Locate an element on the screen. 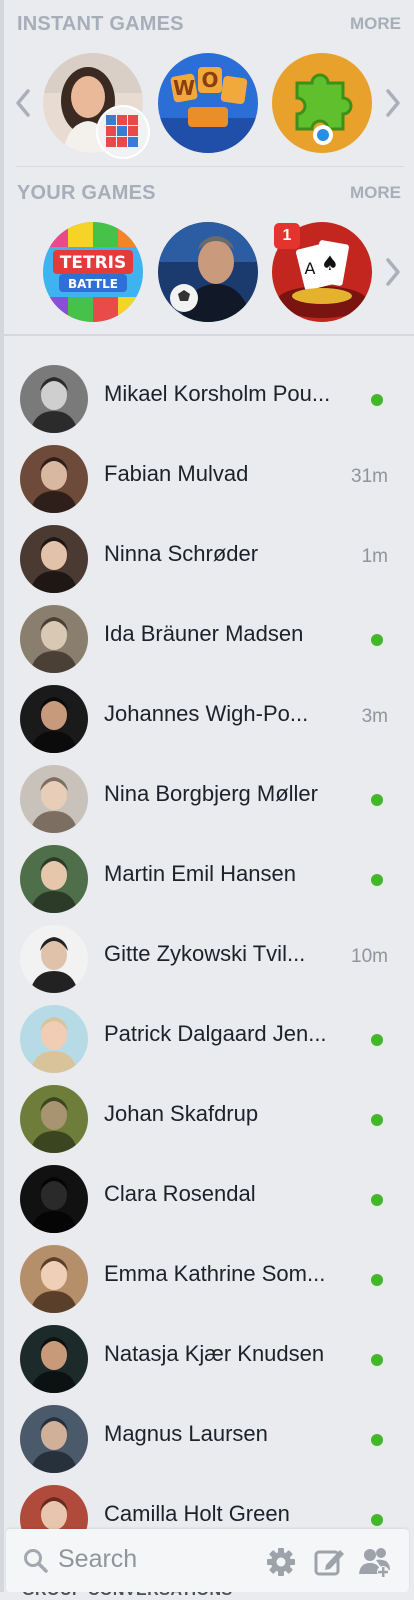  svg-text: BATTLE is located at coordinates (93, 284).